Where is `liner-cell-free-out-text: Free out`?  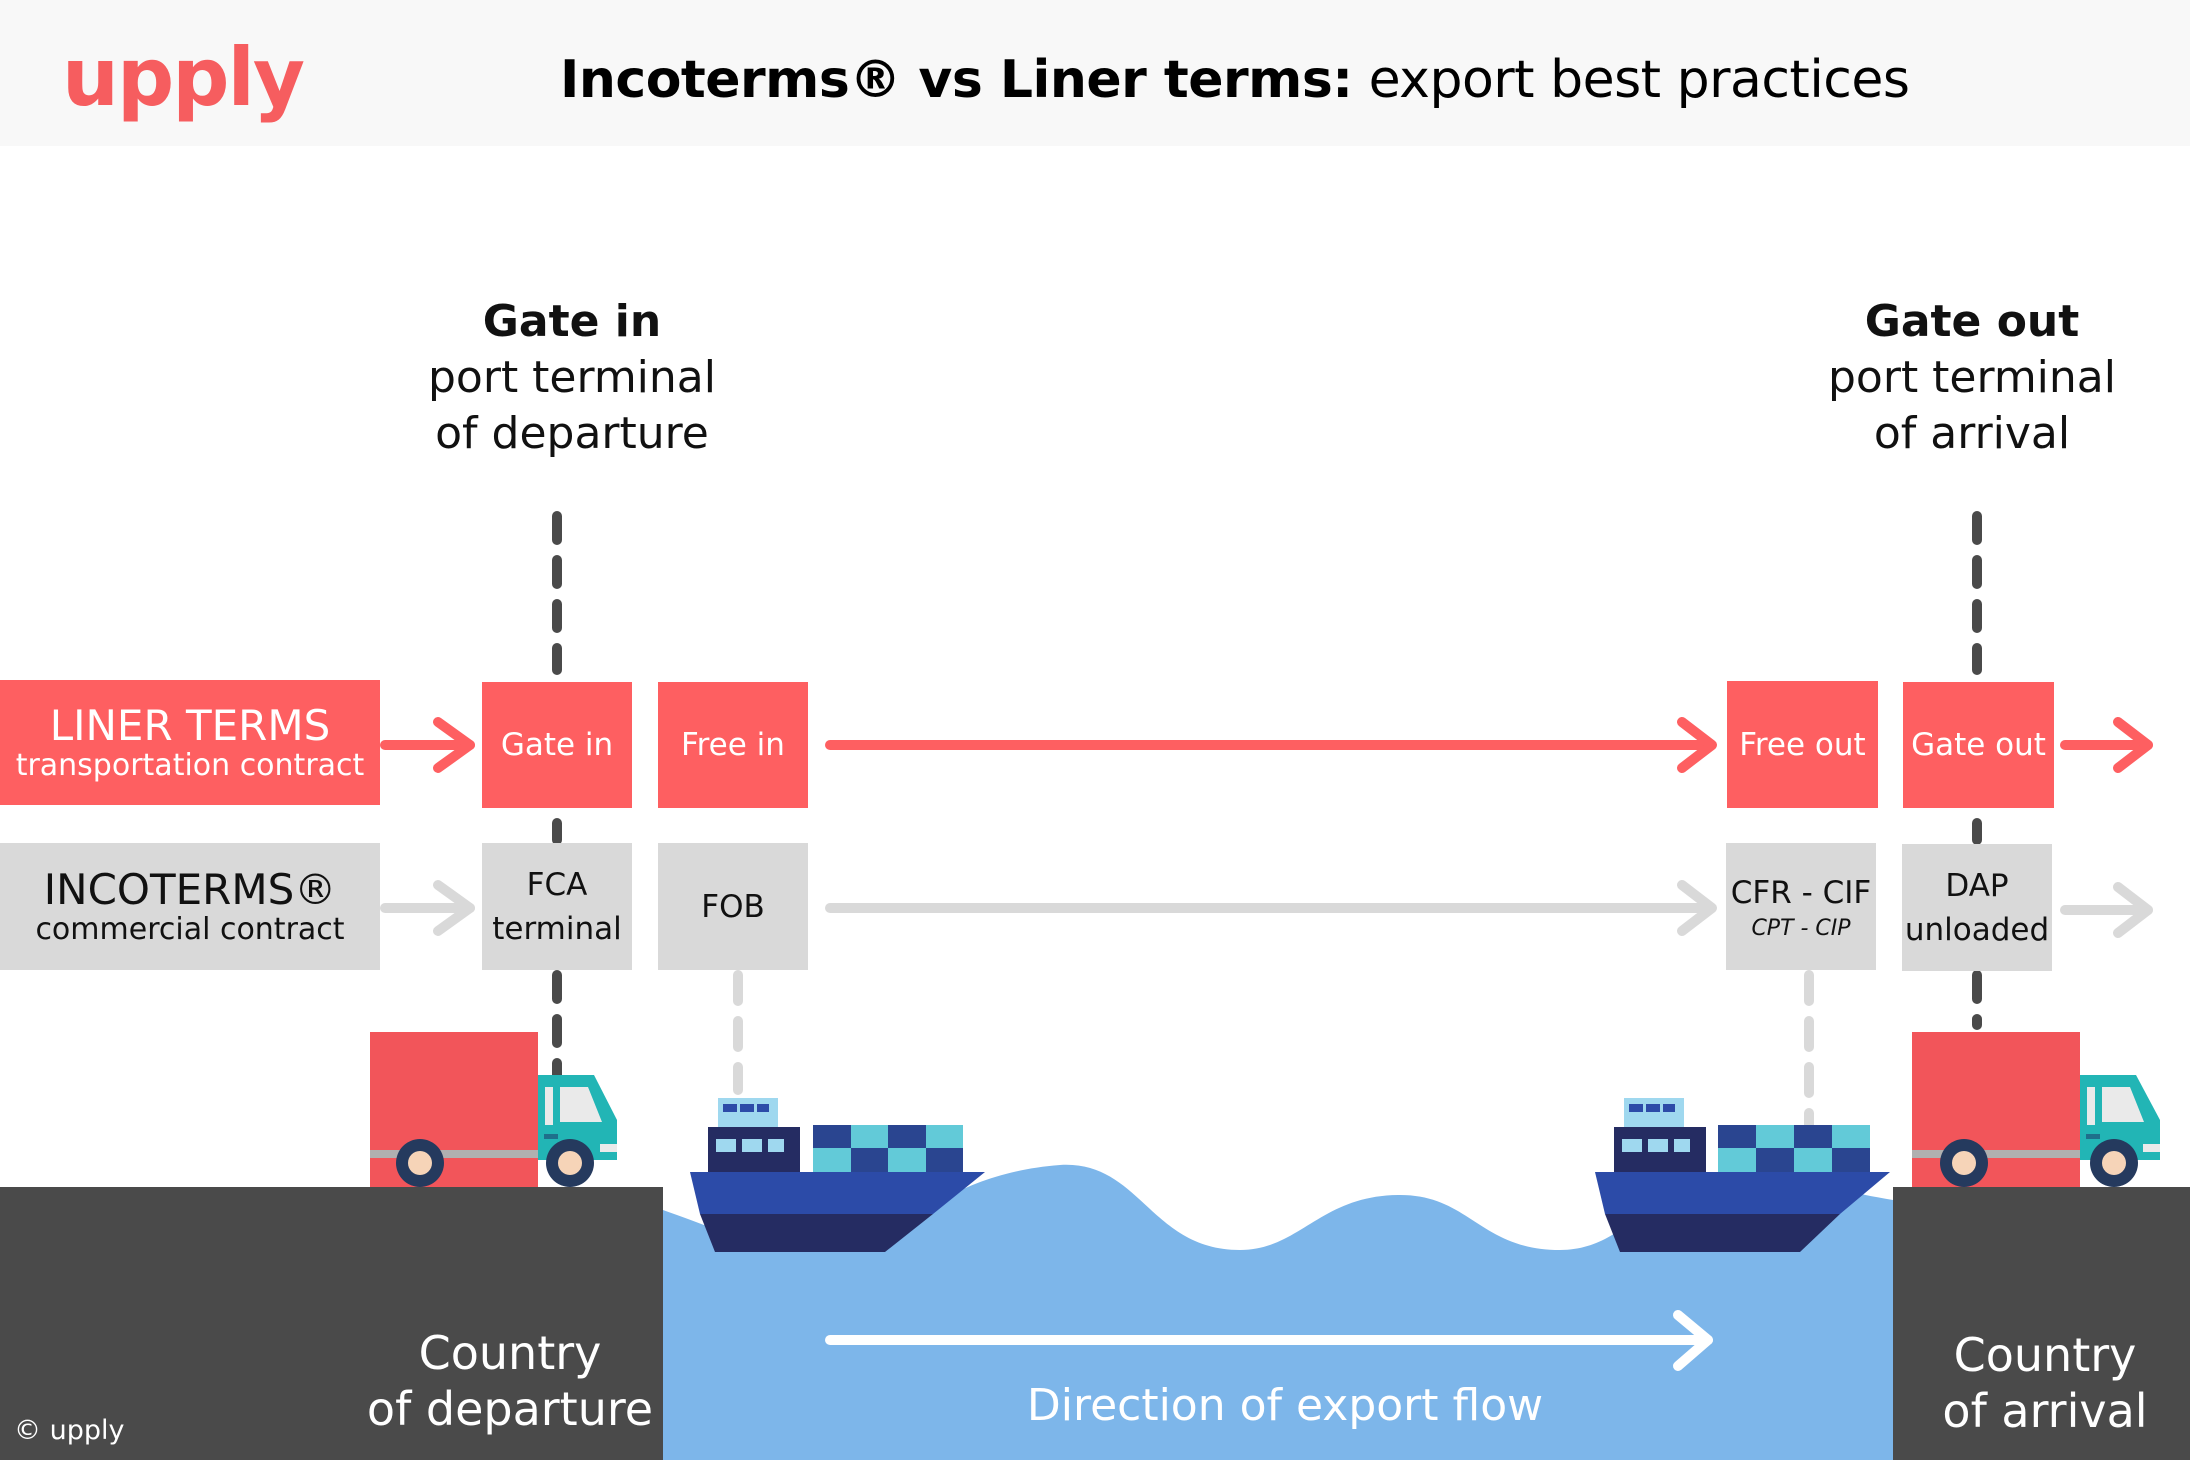
liner-cell-free-out-text: Free out is located at coordinates (1802, 744).